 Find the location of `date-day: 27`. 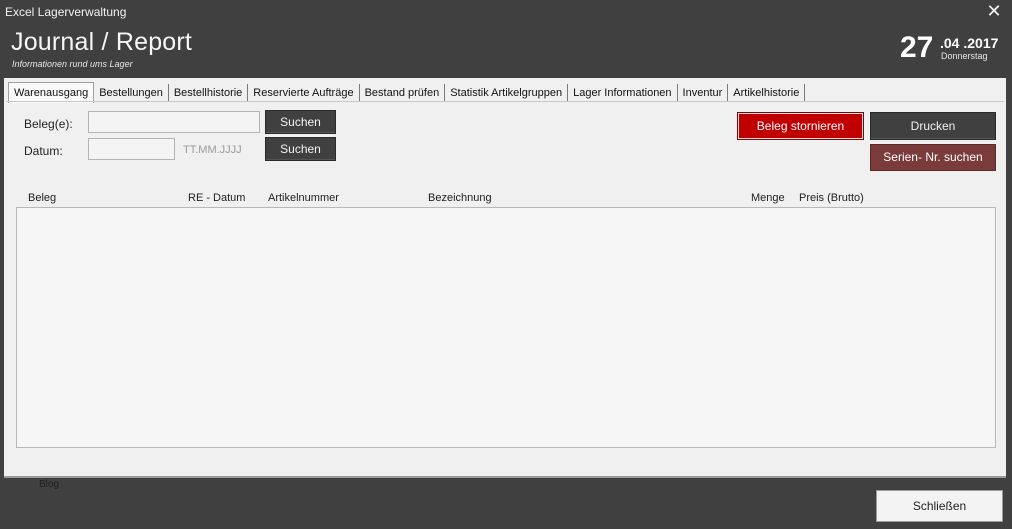

date-day: 27 is located at coordinates (917, 47).